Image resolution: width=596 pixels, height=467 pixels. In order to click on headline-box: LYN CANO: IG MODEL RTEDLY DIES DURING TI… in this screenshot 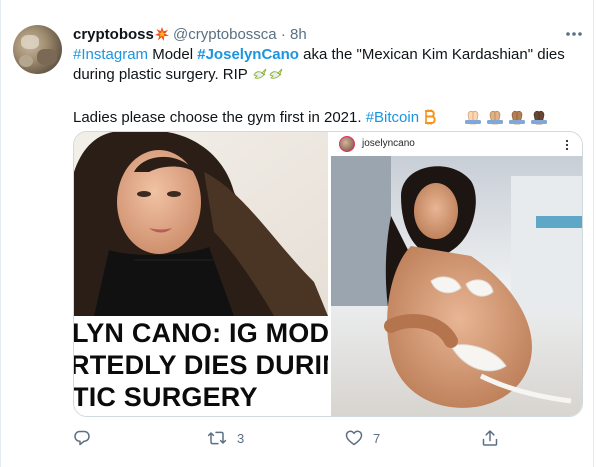, I will do `click(201, 366)`.